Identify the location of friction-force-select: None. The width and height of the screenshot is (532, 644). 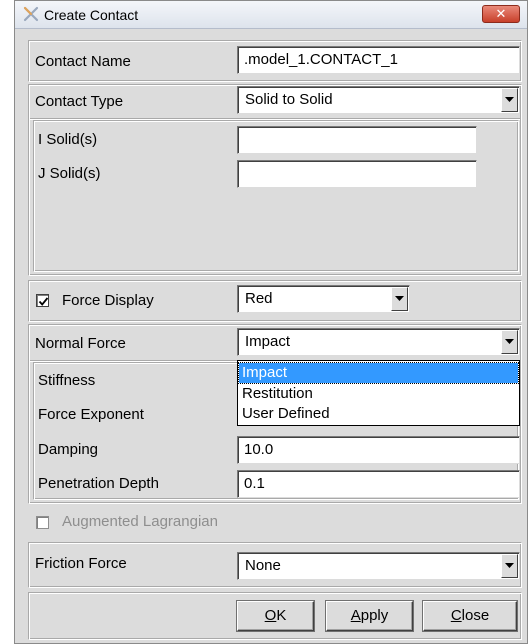
(378, 566).